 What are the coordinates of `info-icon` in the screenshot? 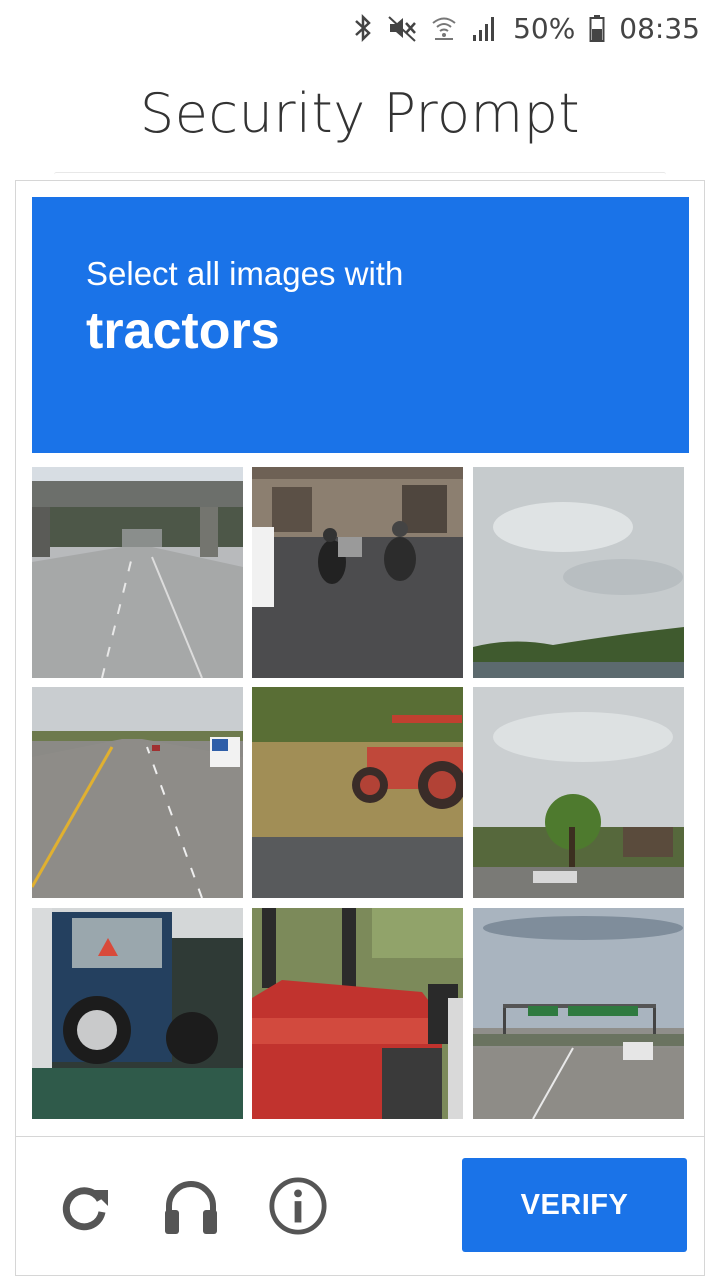 It's located at (298, 1206).